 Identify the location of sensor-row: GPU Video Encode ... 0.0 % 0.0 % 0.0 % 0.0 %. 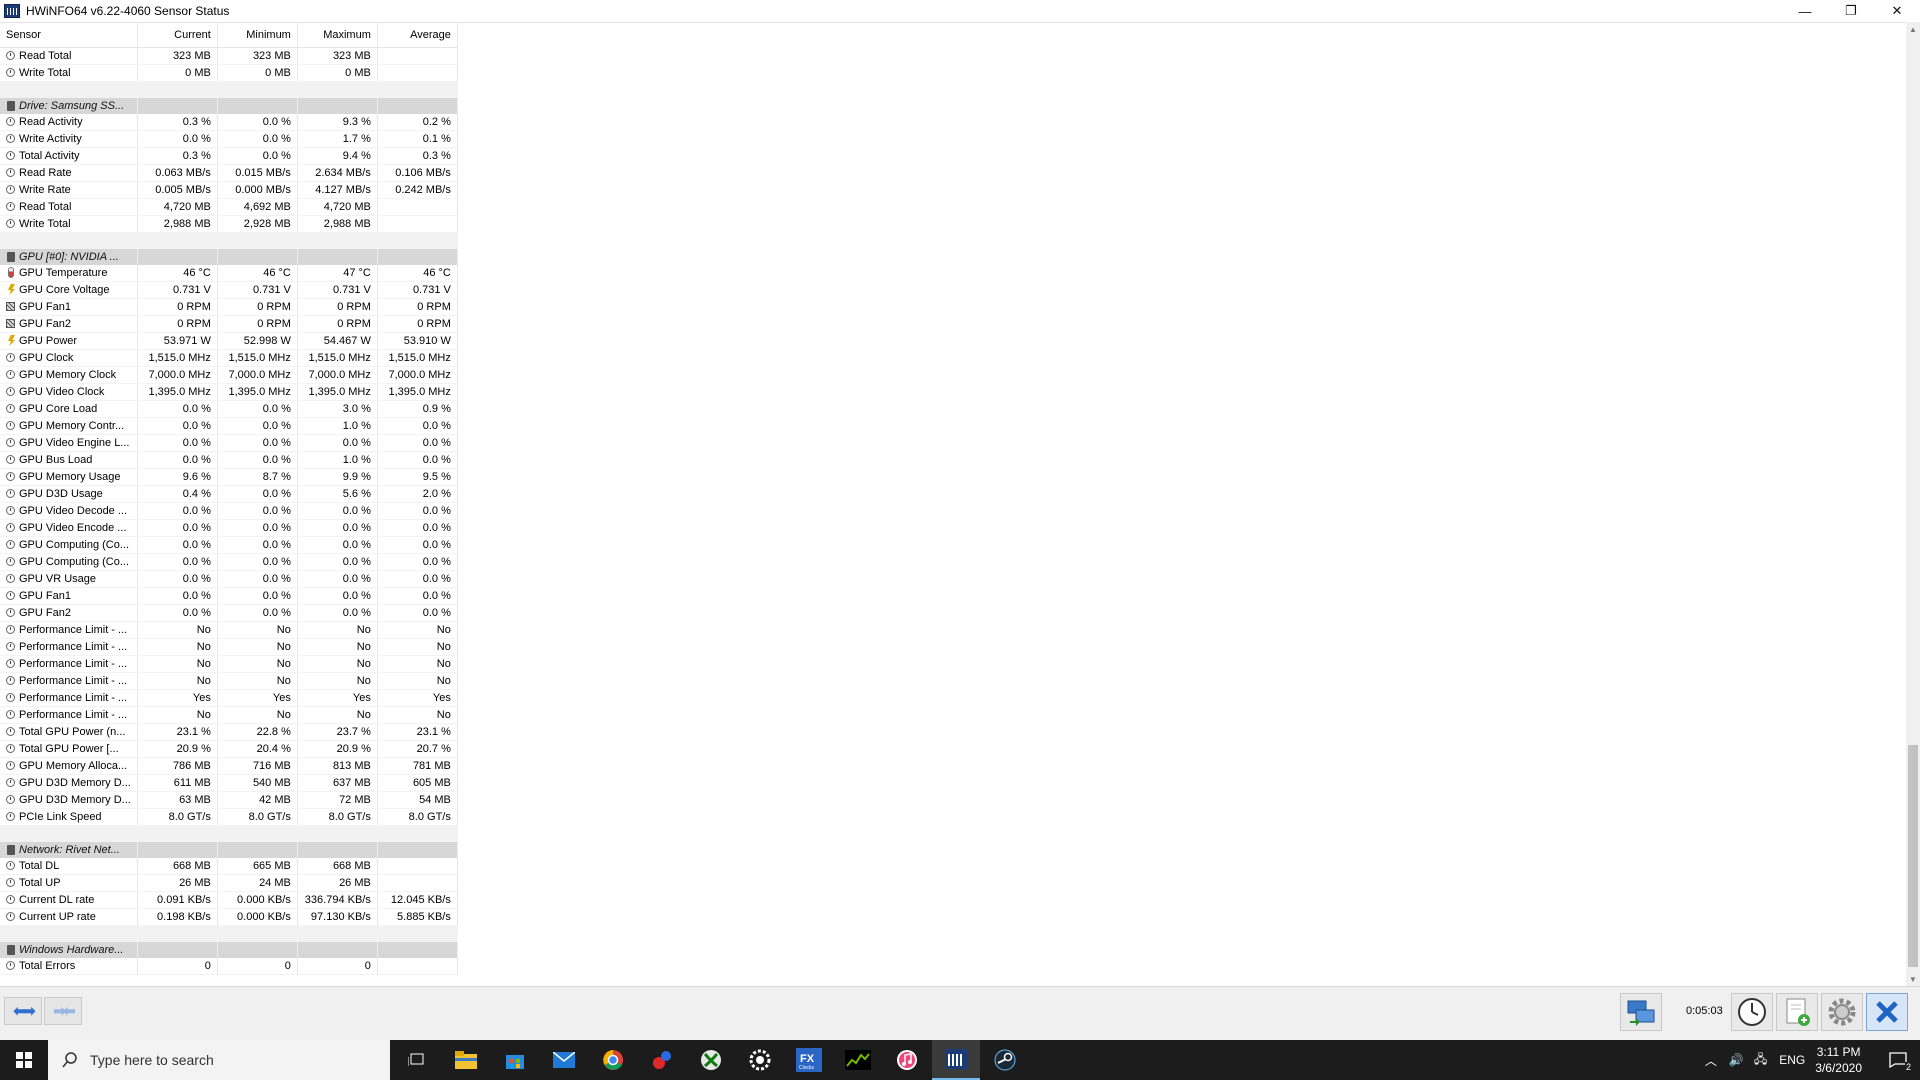
(229, 528).